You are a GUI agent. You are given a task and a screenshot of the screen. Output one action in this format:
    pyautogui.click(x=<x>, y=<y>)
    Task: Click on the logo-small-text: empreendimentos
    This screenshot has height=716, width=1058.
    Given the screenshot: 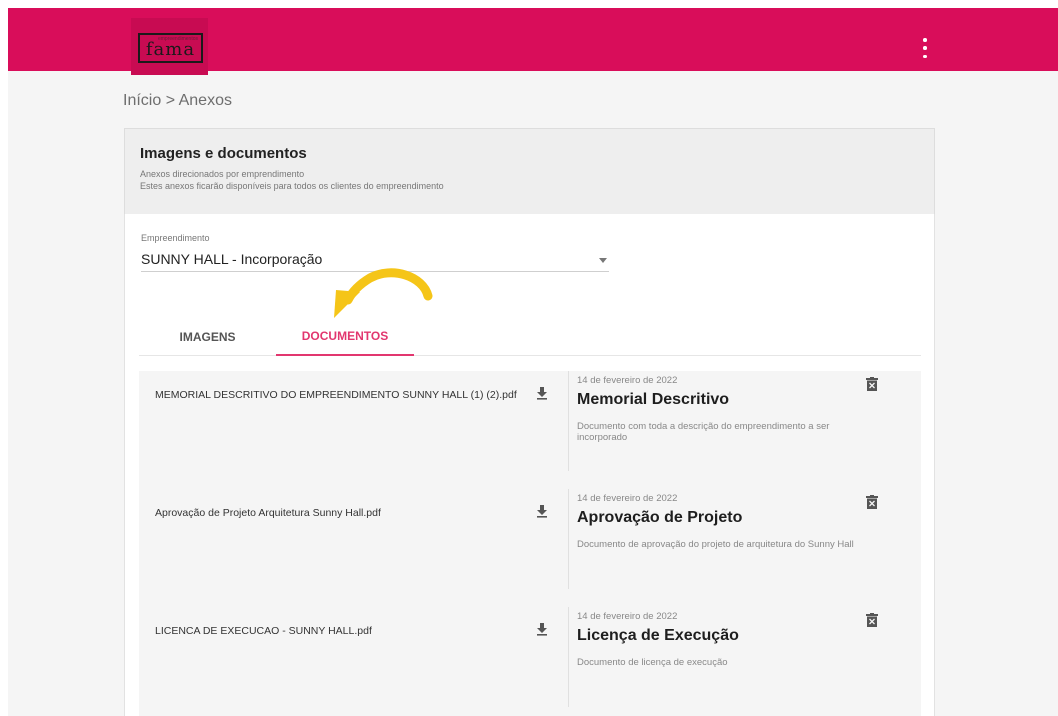 What is the action you would take?
    pyautogui.click(x=177, y=39)
    